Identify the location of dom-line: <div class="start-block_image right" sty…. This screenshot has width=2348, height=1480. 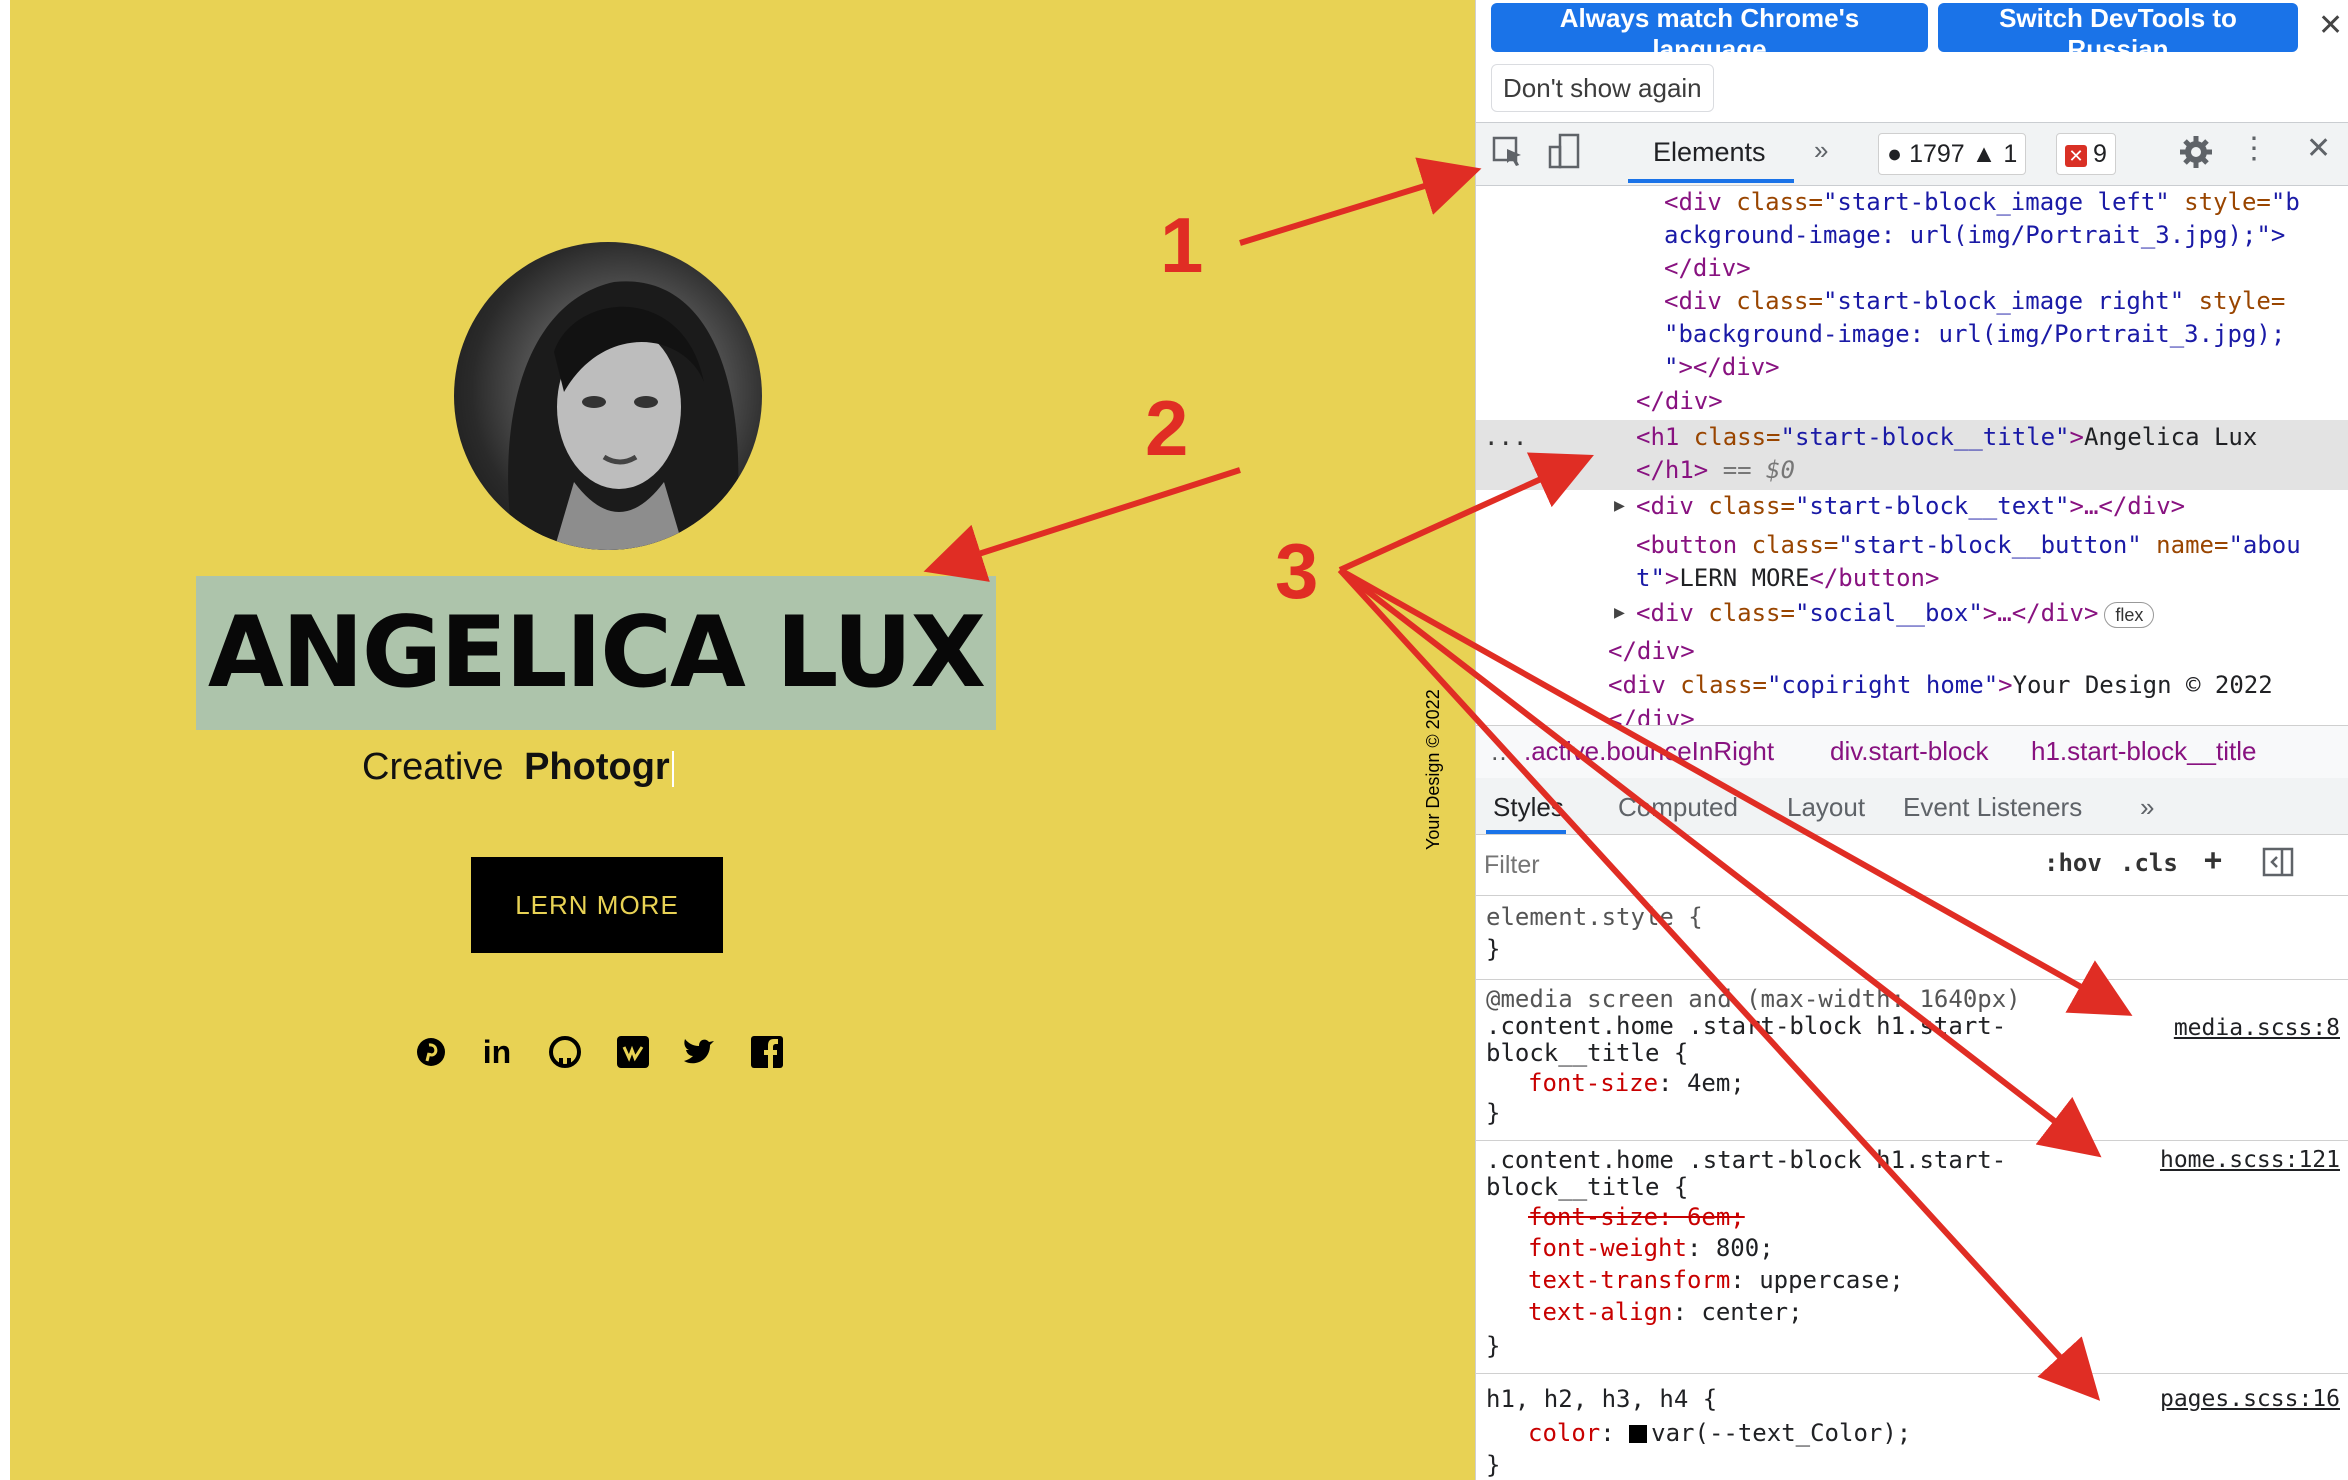
(1974, 301).